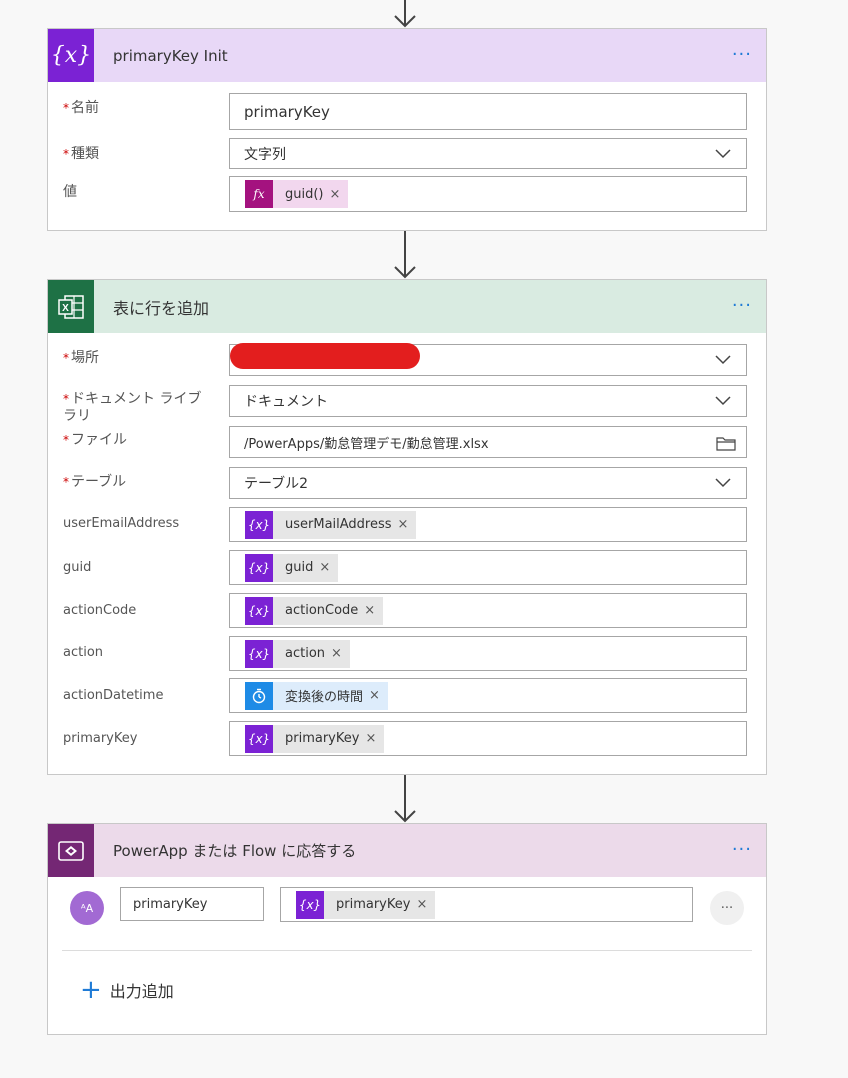  What do you see at coordinates (127, 990) in the screenshot?
I see `add-output-button: + 出力追加` at bounding box center [127, 990].